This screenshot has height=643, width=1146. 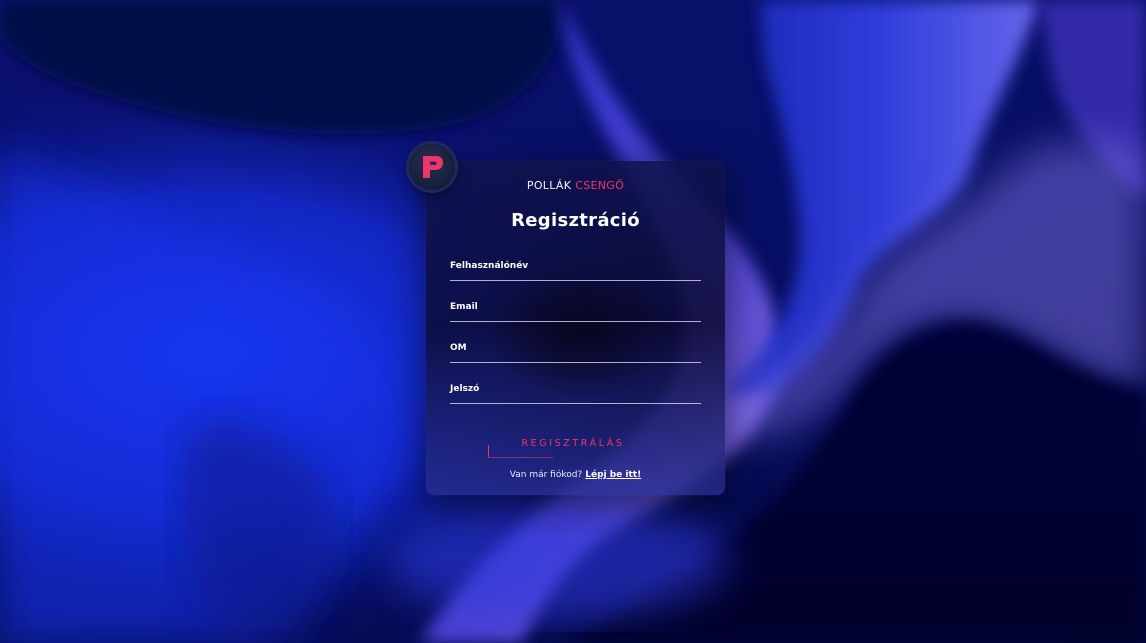 What do you see at coordinates (575, 271) in the screenshot?
I see `username-field: Felhasználónév` at bounding box center [575, 271].